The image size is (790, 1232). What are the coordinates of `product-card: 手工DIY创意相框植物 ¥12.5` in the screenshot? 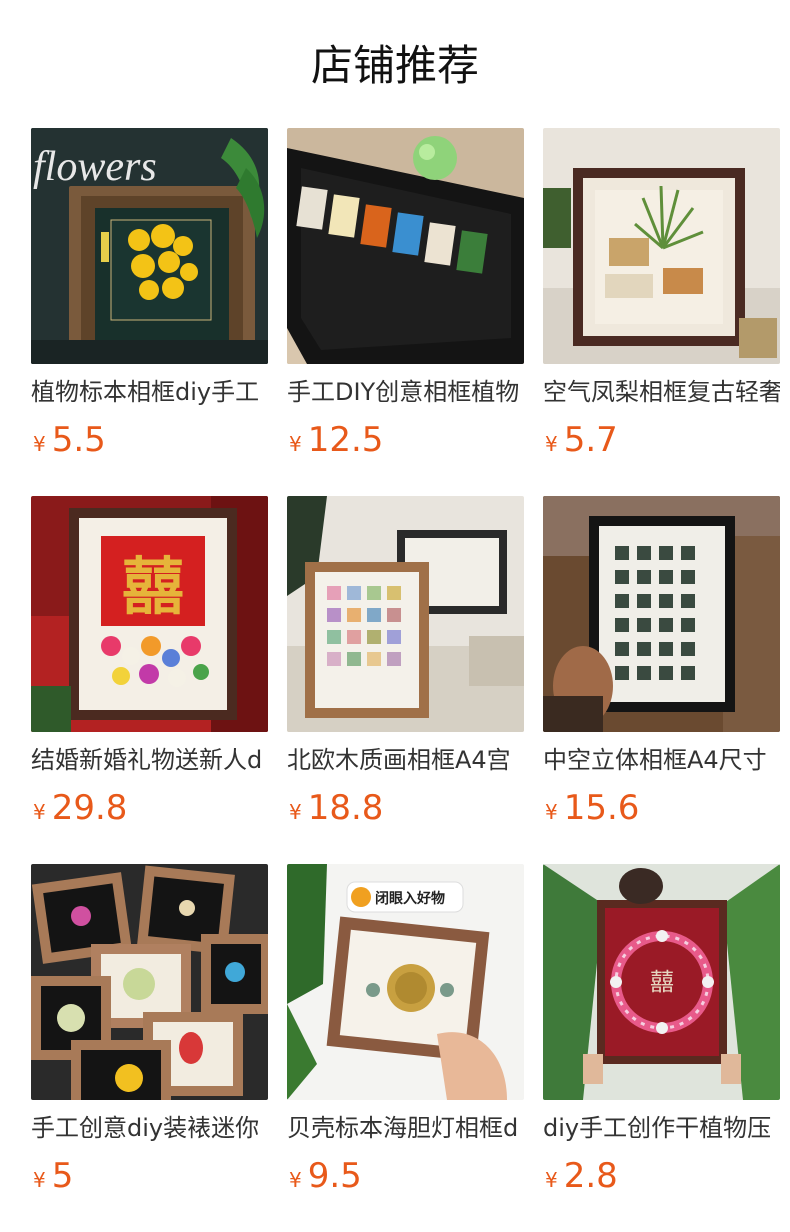 It's located at (405, 298).